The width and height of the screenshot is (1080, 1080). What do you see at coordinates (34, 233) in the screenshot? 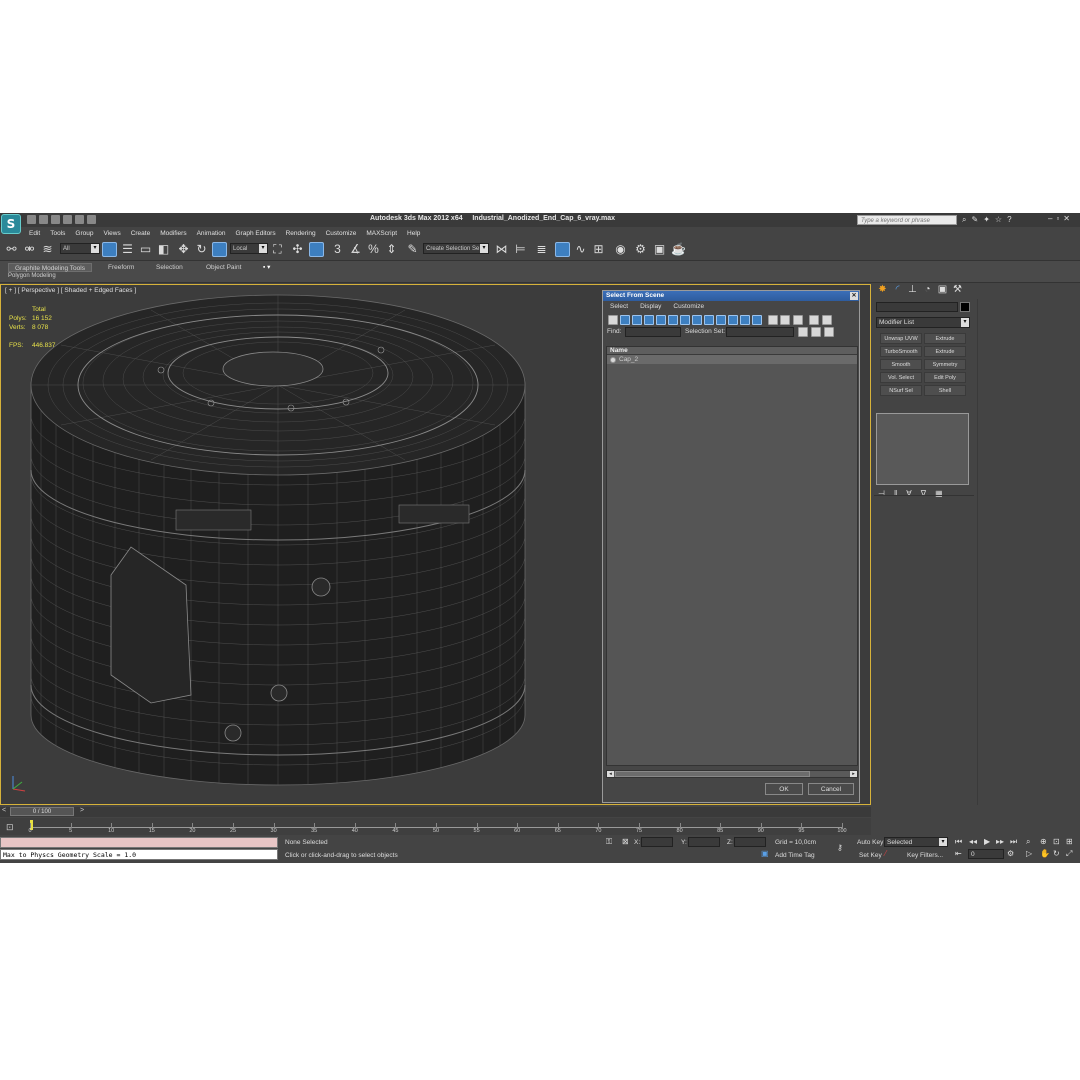
I see `menu-edit: Edit` at bounding box center [34, 233].